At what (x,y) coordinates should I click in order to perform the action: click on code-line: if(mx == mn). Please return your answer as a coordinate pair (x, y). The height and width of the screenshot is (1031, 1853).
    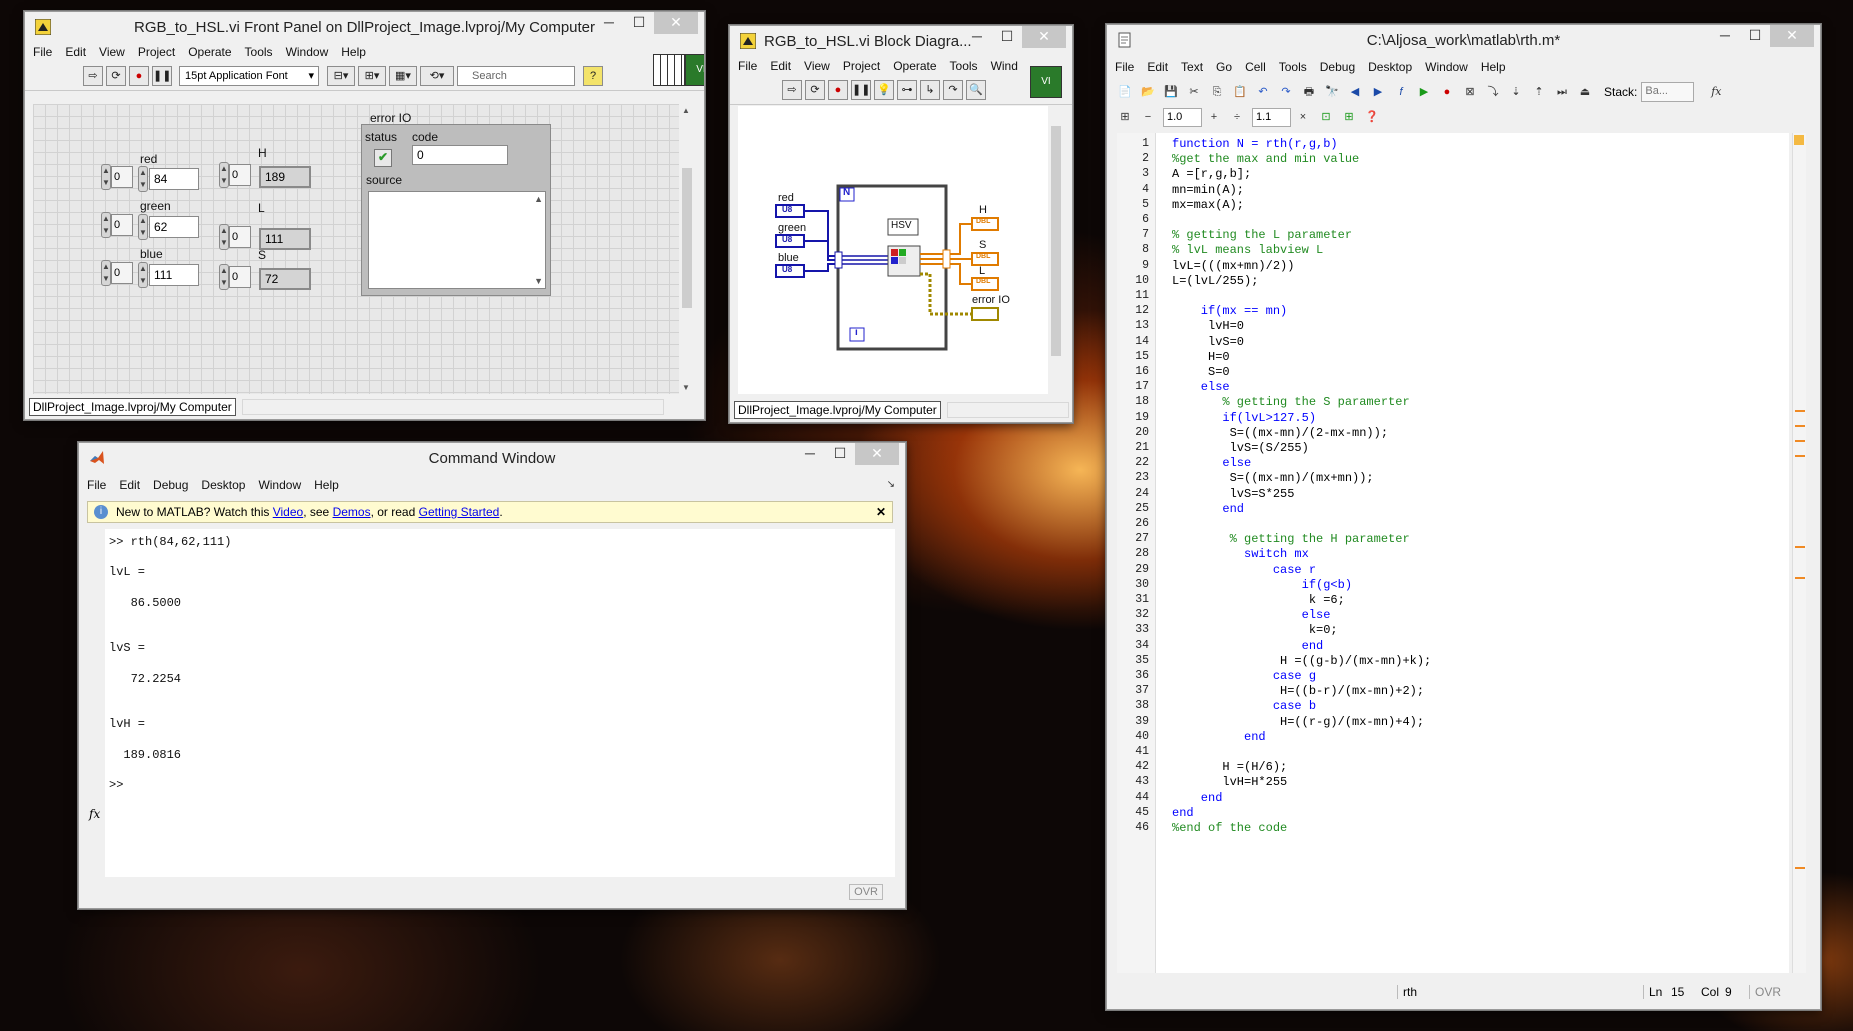
    Looking at the image, I should click on (1229, 311).